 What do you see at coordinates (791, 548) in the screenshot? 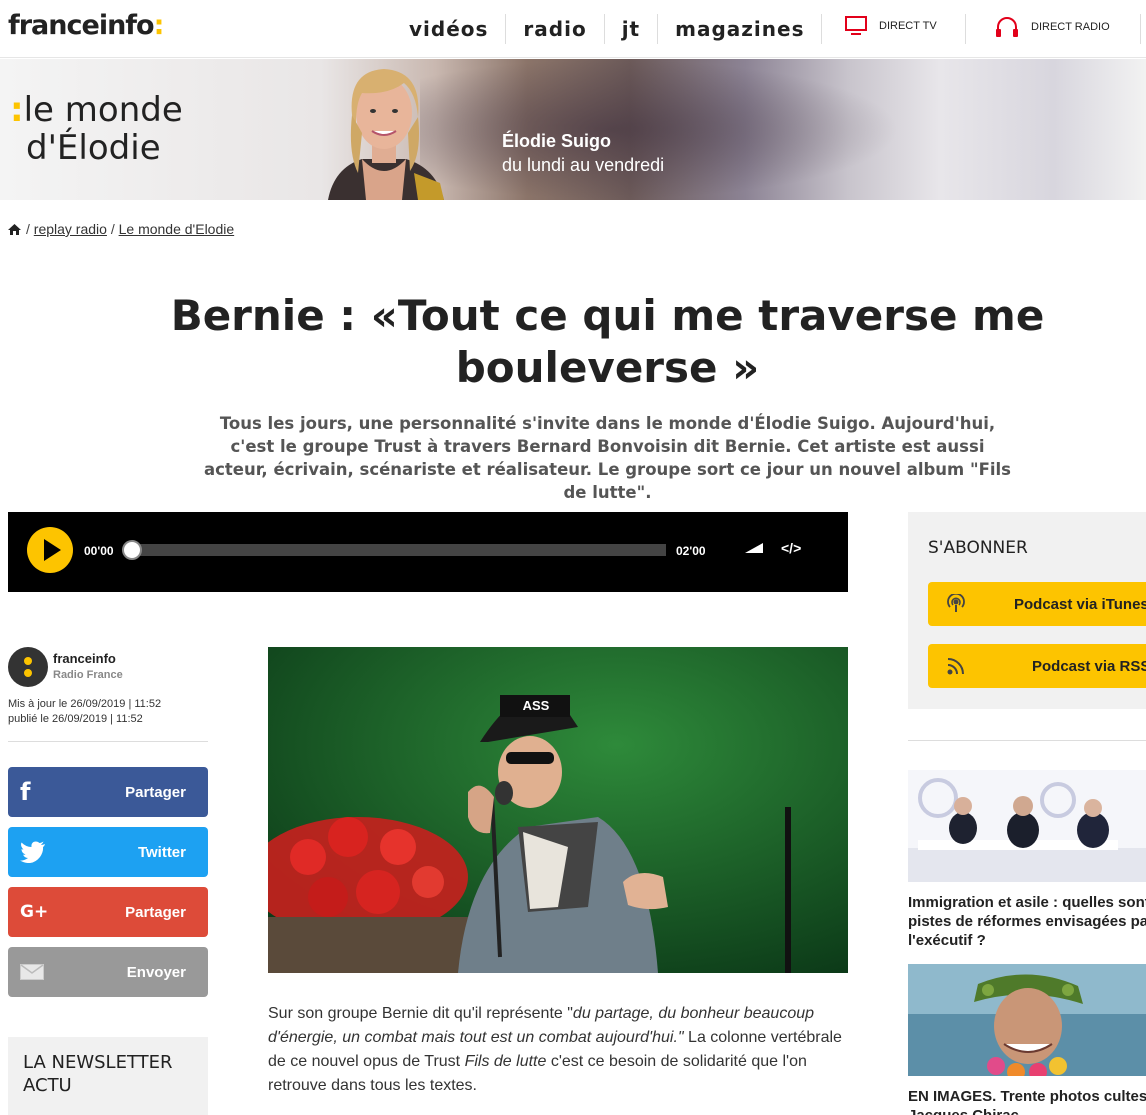
I see `embed-code-icon: </>` at bounding box center [791, 548].